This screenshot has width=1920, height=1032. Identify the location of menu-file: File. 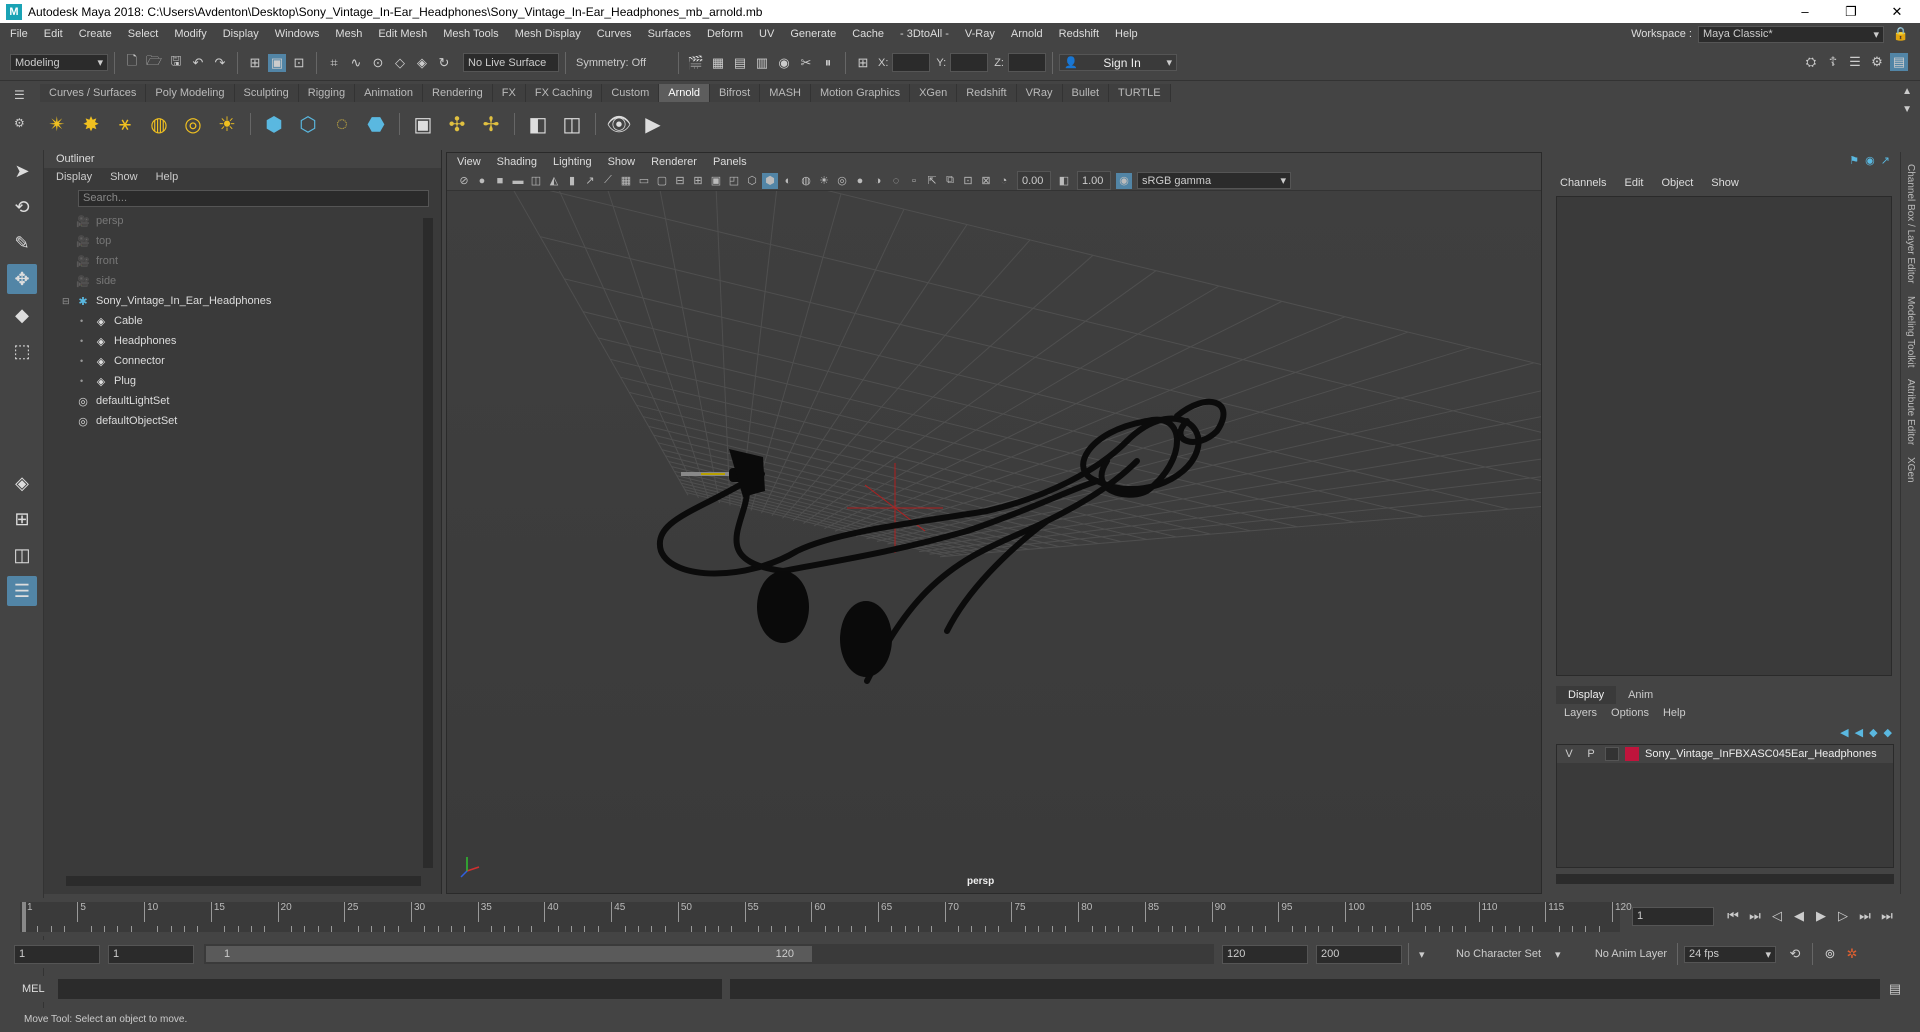
(19, 34).